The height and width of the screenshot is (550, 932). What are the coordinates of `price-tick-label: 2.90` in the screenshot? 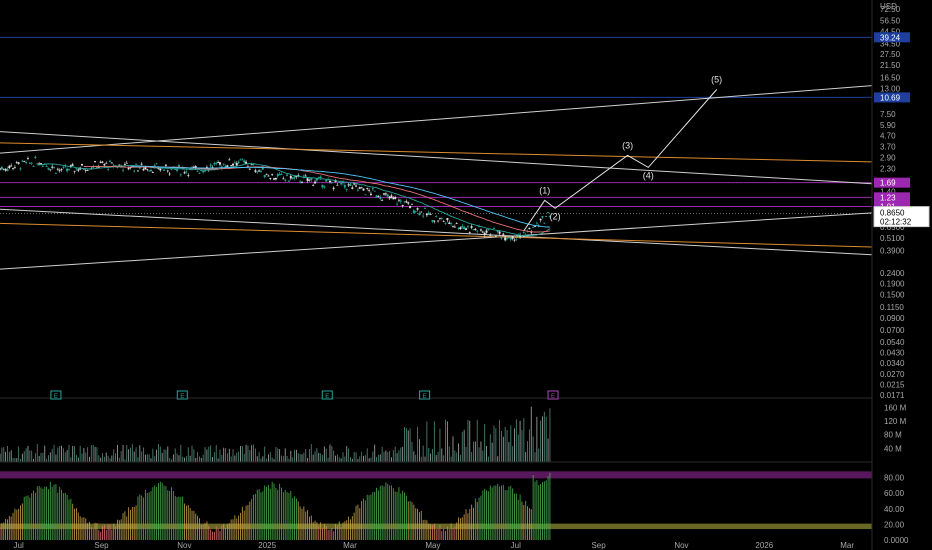 It's located at (888, 158).